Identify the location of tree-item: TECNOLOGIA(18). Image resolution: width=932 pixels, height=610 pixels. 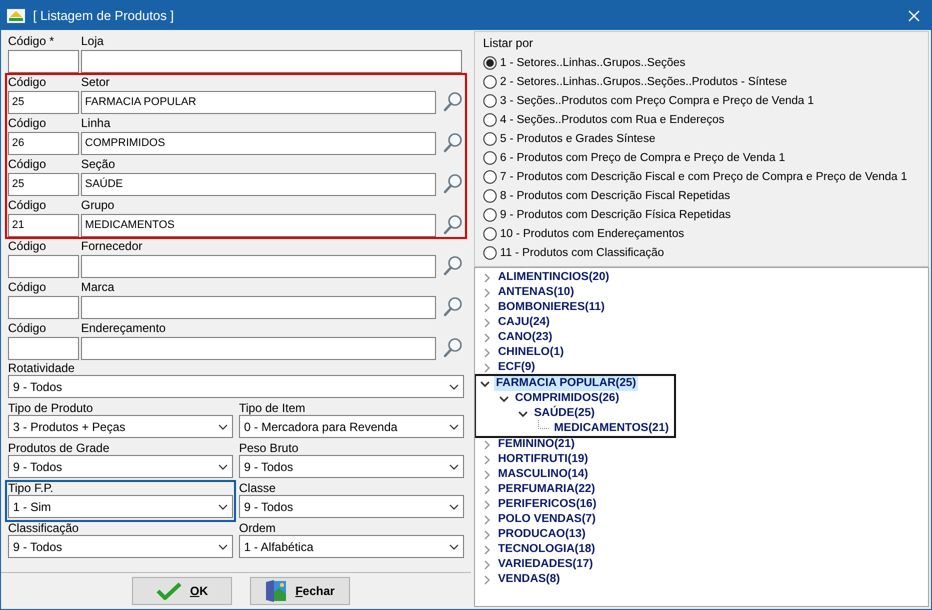
(547, 549).